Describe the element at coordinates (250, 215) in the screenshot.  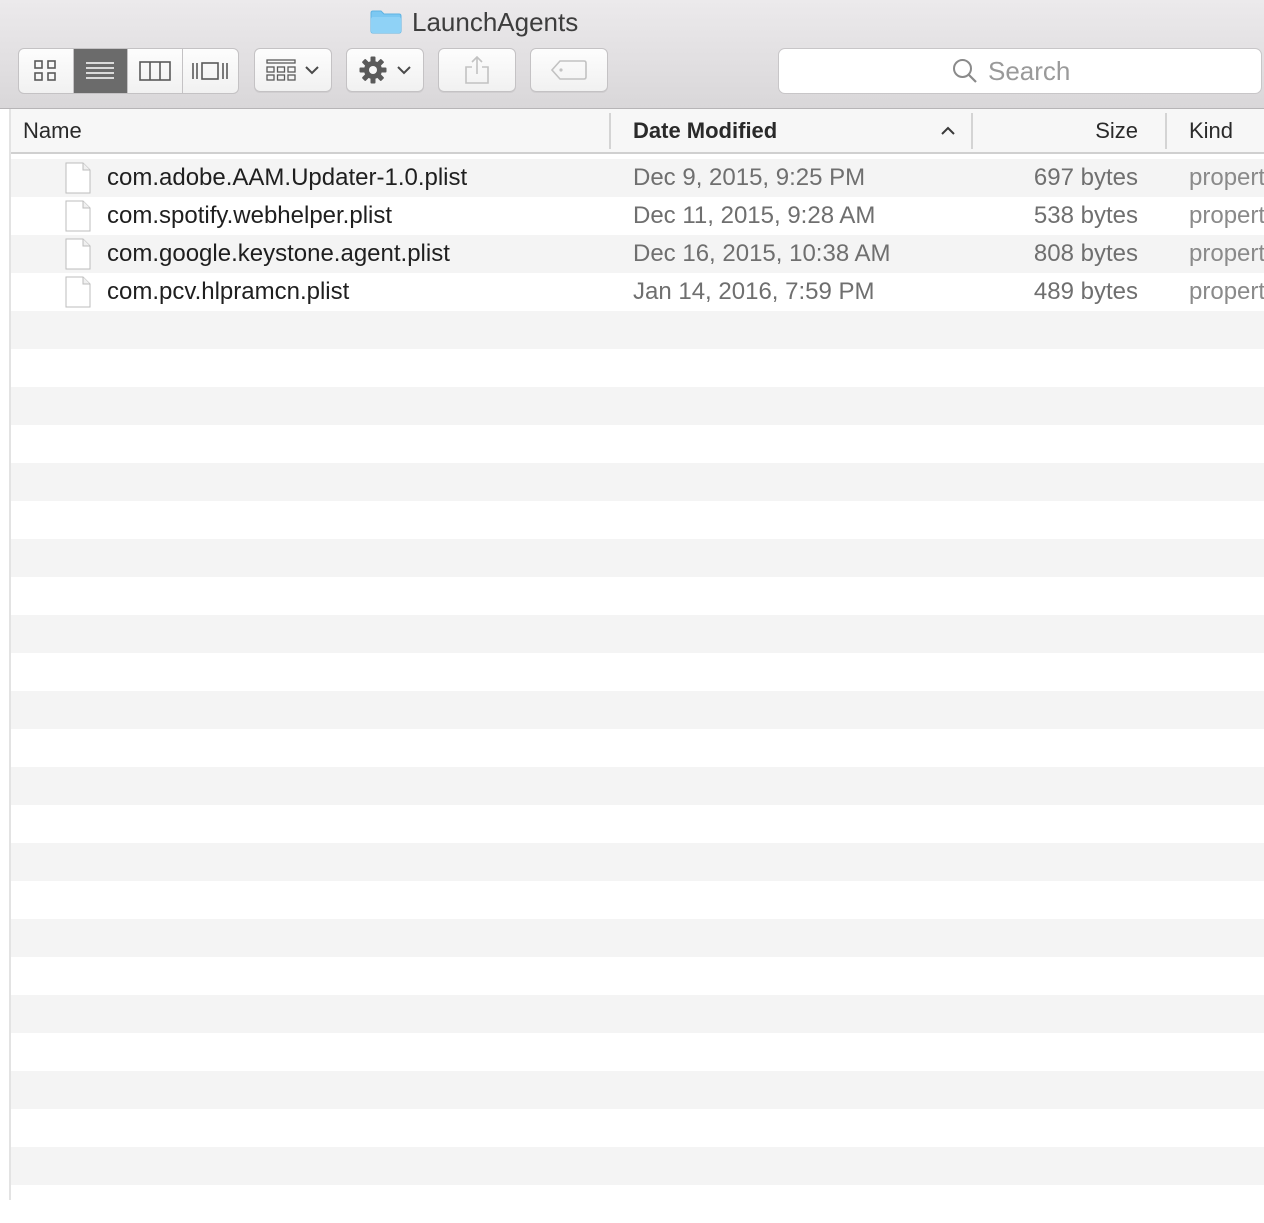
I see `file-name: com.spotify.webhelper.plist` at that location.